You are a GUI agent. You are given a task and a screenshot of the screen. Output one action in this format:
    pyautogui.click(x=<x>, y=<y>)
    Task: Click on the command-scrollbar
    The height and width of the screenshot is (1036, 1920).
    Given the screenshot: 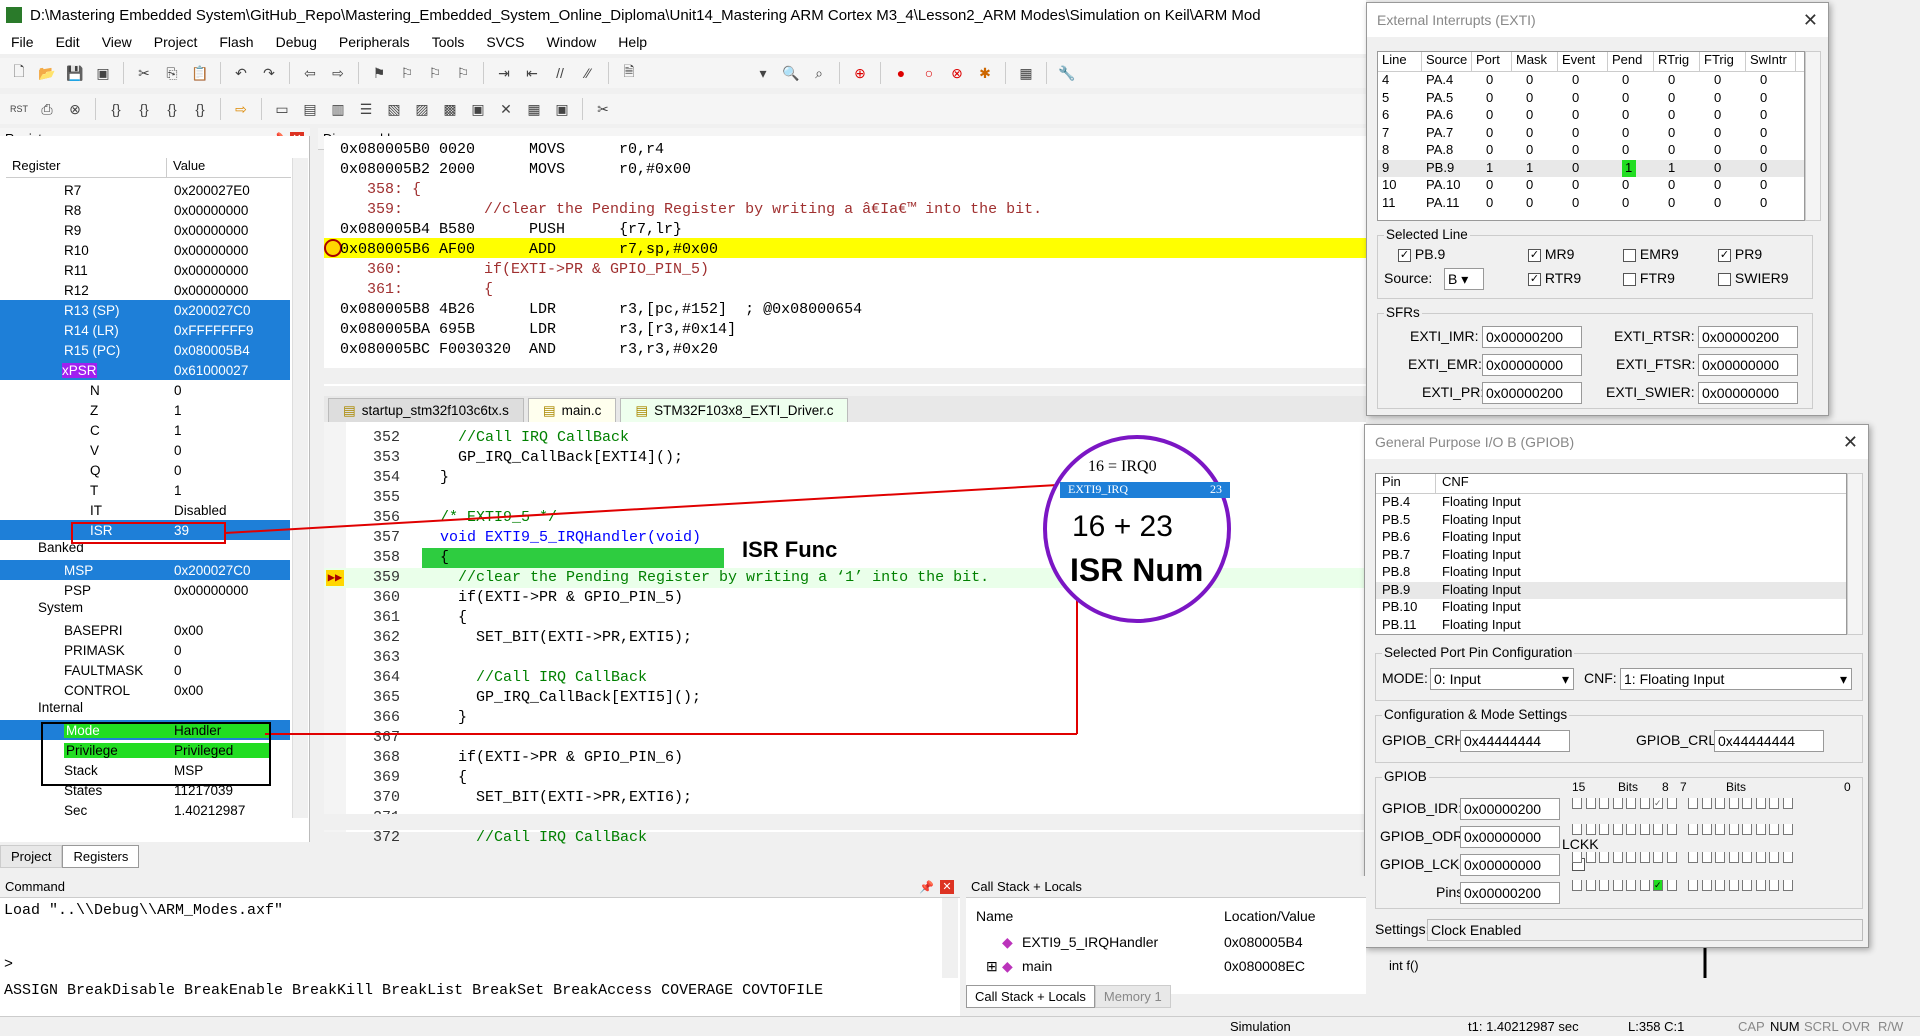 What is the action you would take?
    pyautogui.click(x=950, y=938)
    